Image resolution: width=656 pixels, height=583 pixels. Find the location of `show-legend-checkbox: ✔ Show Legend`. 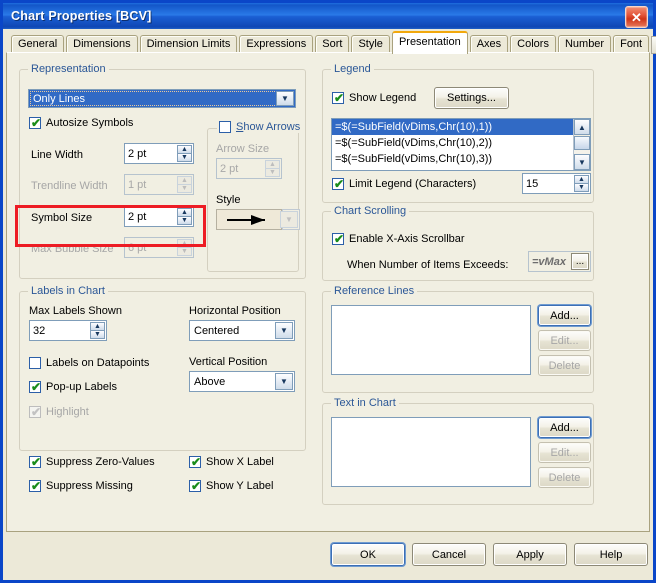

show-legend-checkbox: ✔ Show Legend is located at coordinates (374, 98).